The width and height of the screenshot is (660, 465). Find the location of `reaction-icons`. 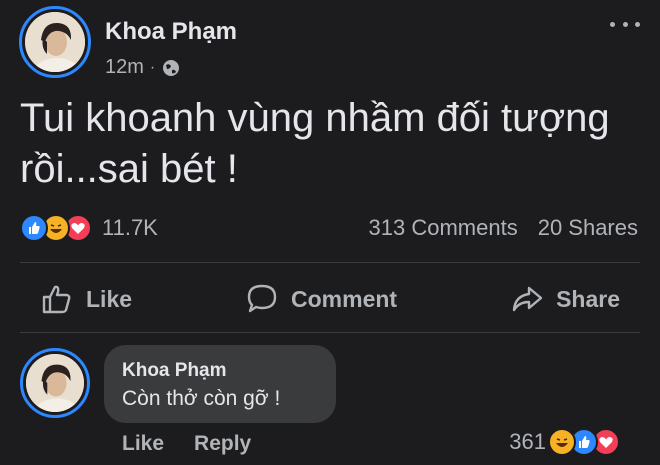

reaction-icons is located at coordinates (56, 228).